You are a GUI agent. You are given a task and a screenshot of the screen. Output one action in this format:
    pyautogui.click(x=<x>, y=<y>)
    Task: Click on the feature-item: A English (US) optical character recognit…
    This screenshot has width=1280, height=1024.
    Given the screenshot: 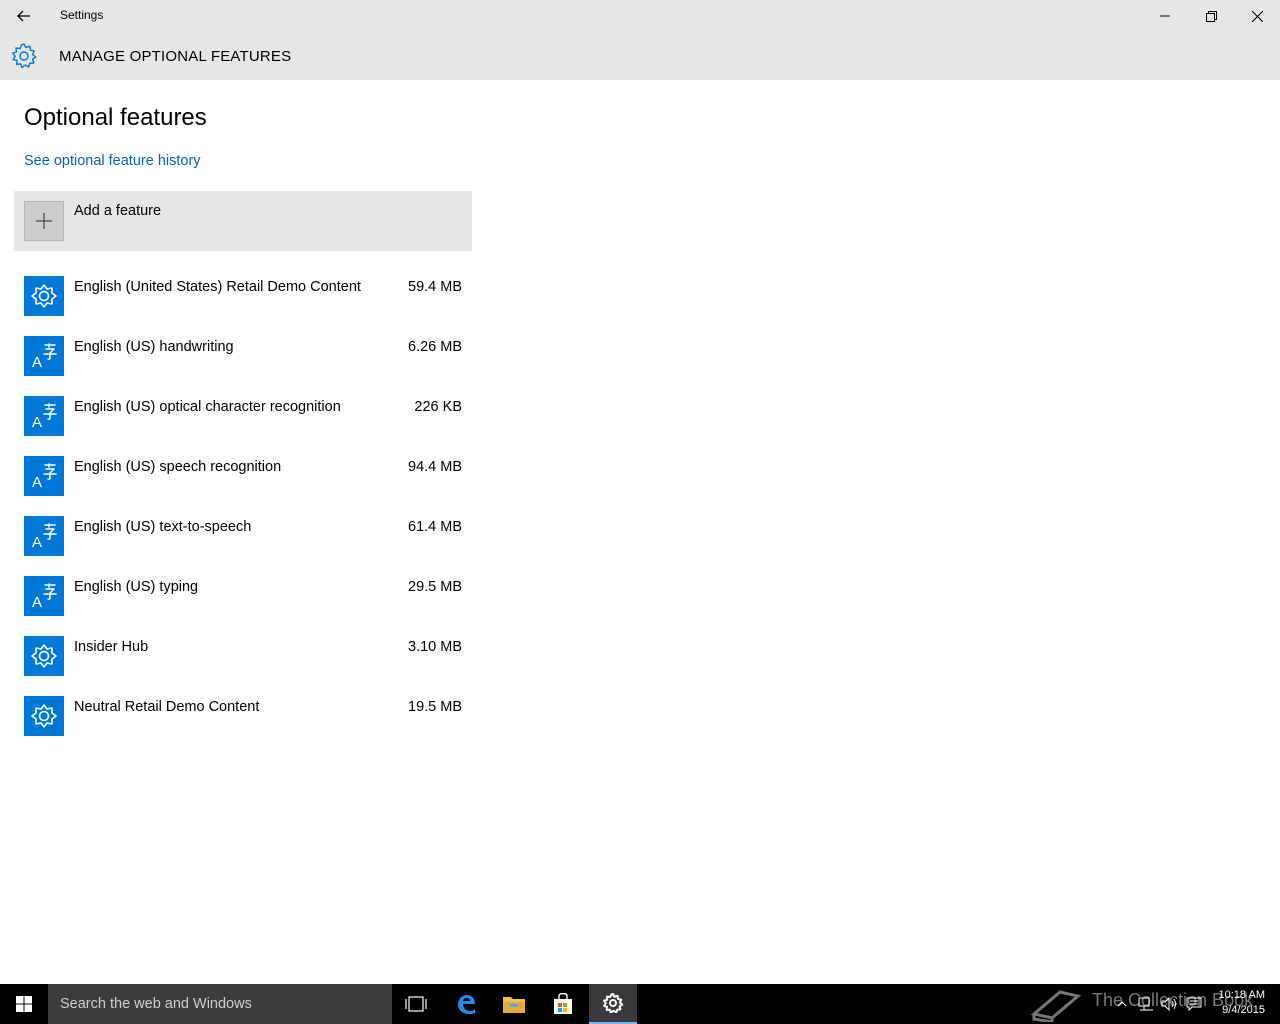 What is the action you would take?
    pyautogui.click(x=243, y=426)
    